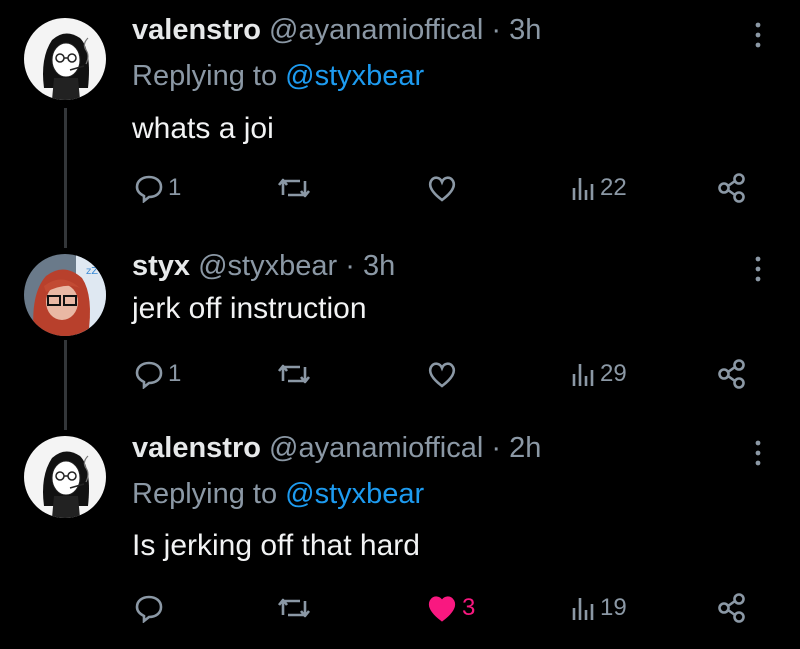 This screenshot has width=800, height=649. I want to click on views-button: 22, so click(598, 188).